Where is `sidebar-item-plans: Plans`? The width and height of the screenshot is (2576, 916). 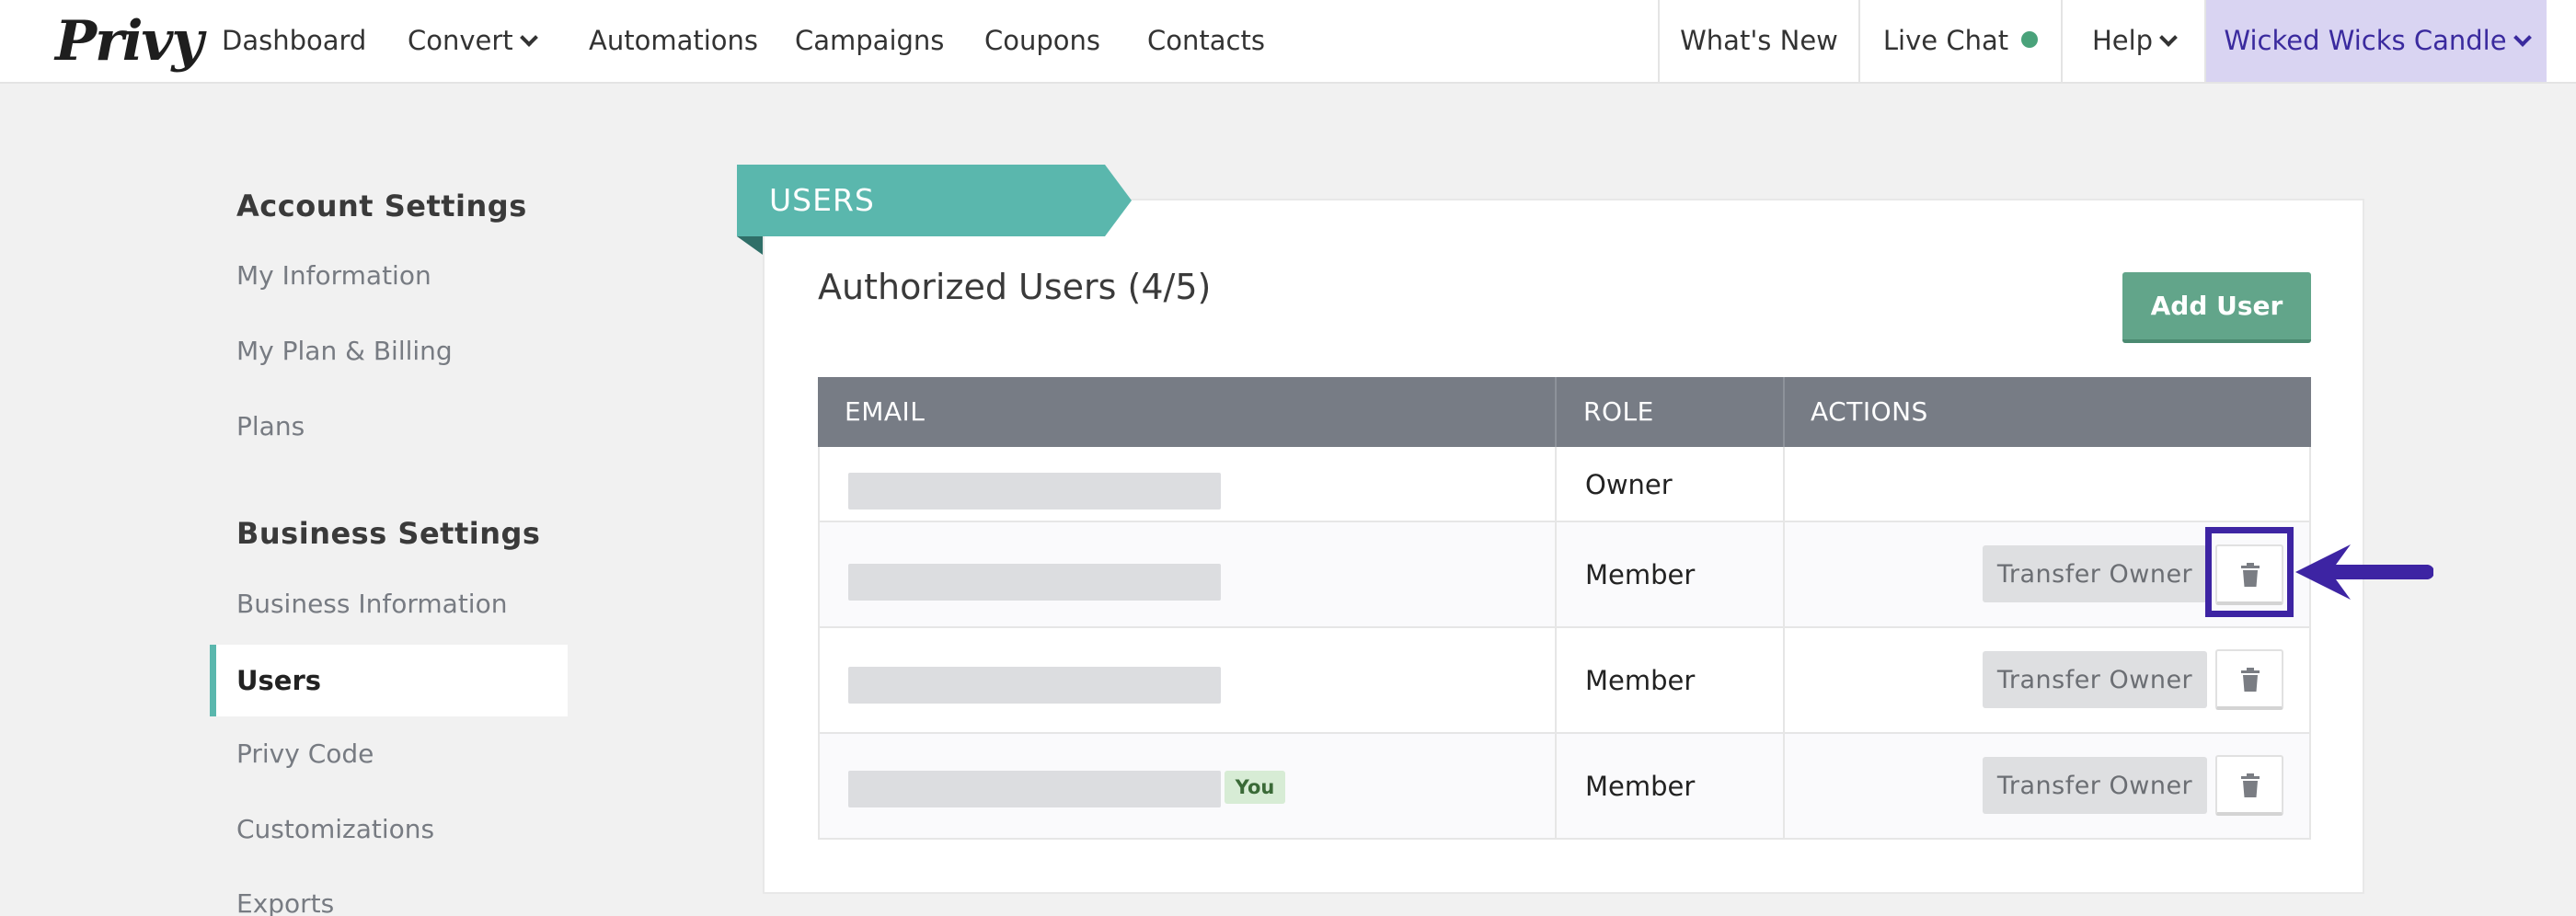
sidebar-item-plans: Plans is located at coordinates (270, 426).